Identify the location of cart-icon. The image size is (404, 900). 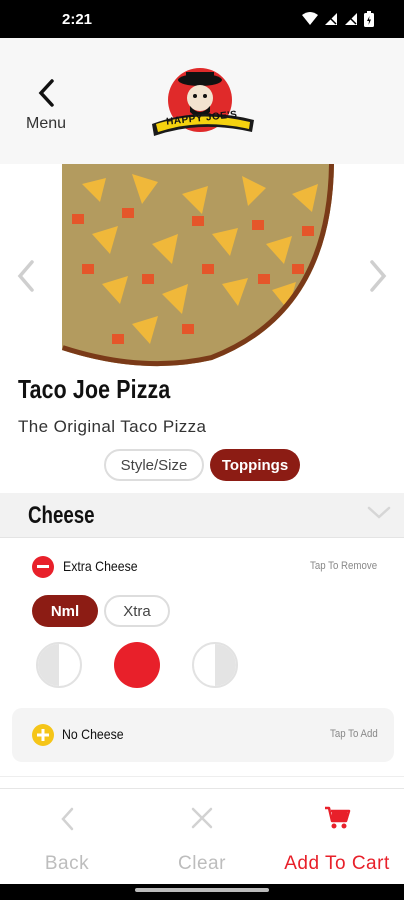
(338, 817).